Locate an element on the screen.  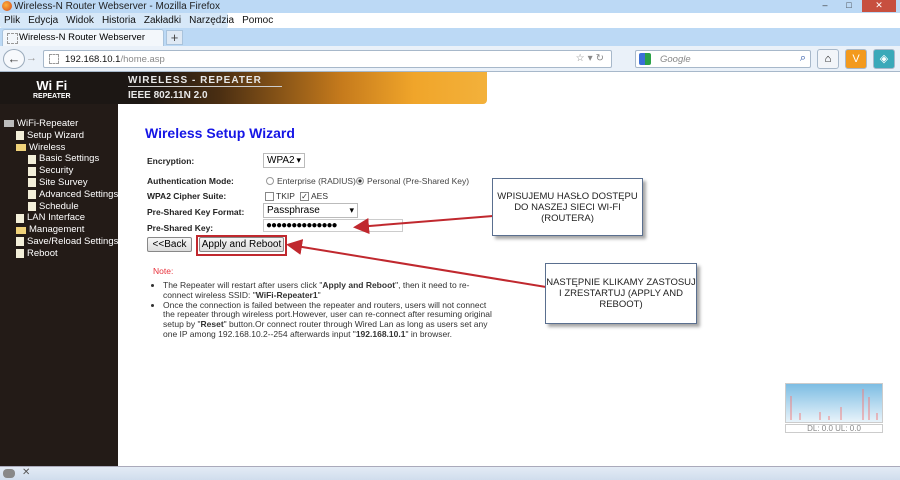
arrow-to-apply is located at coordinates (416, 263).